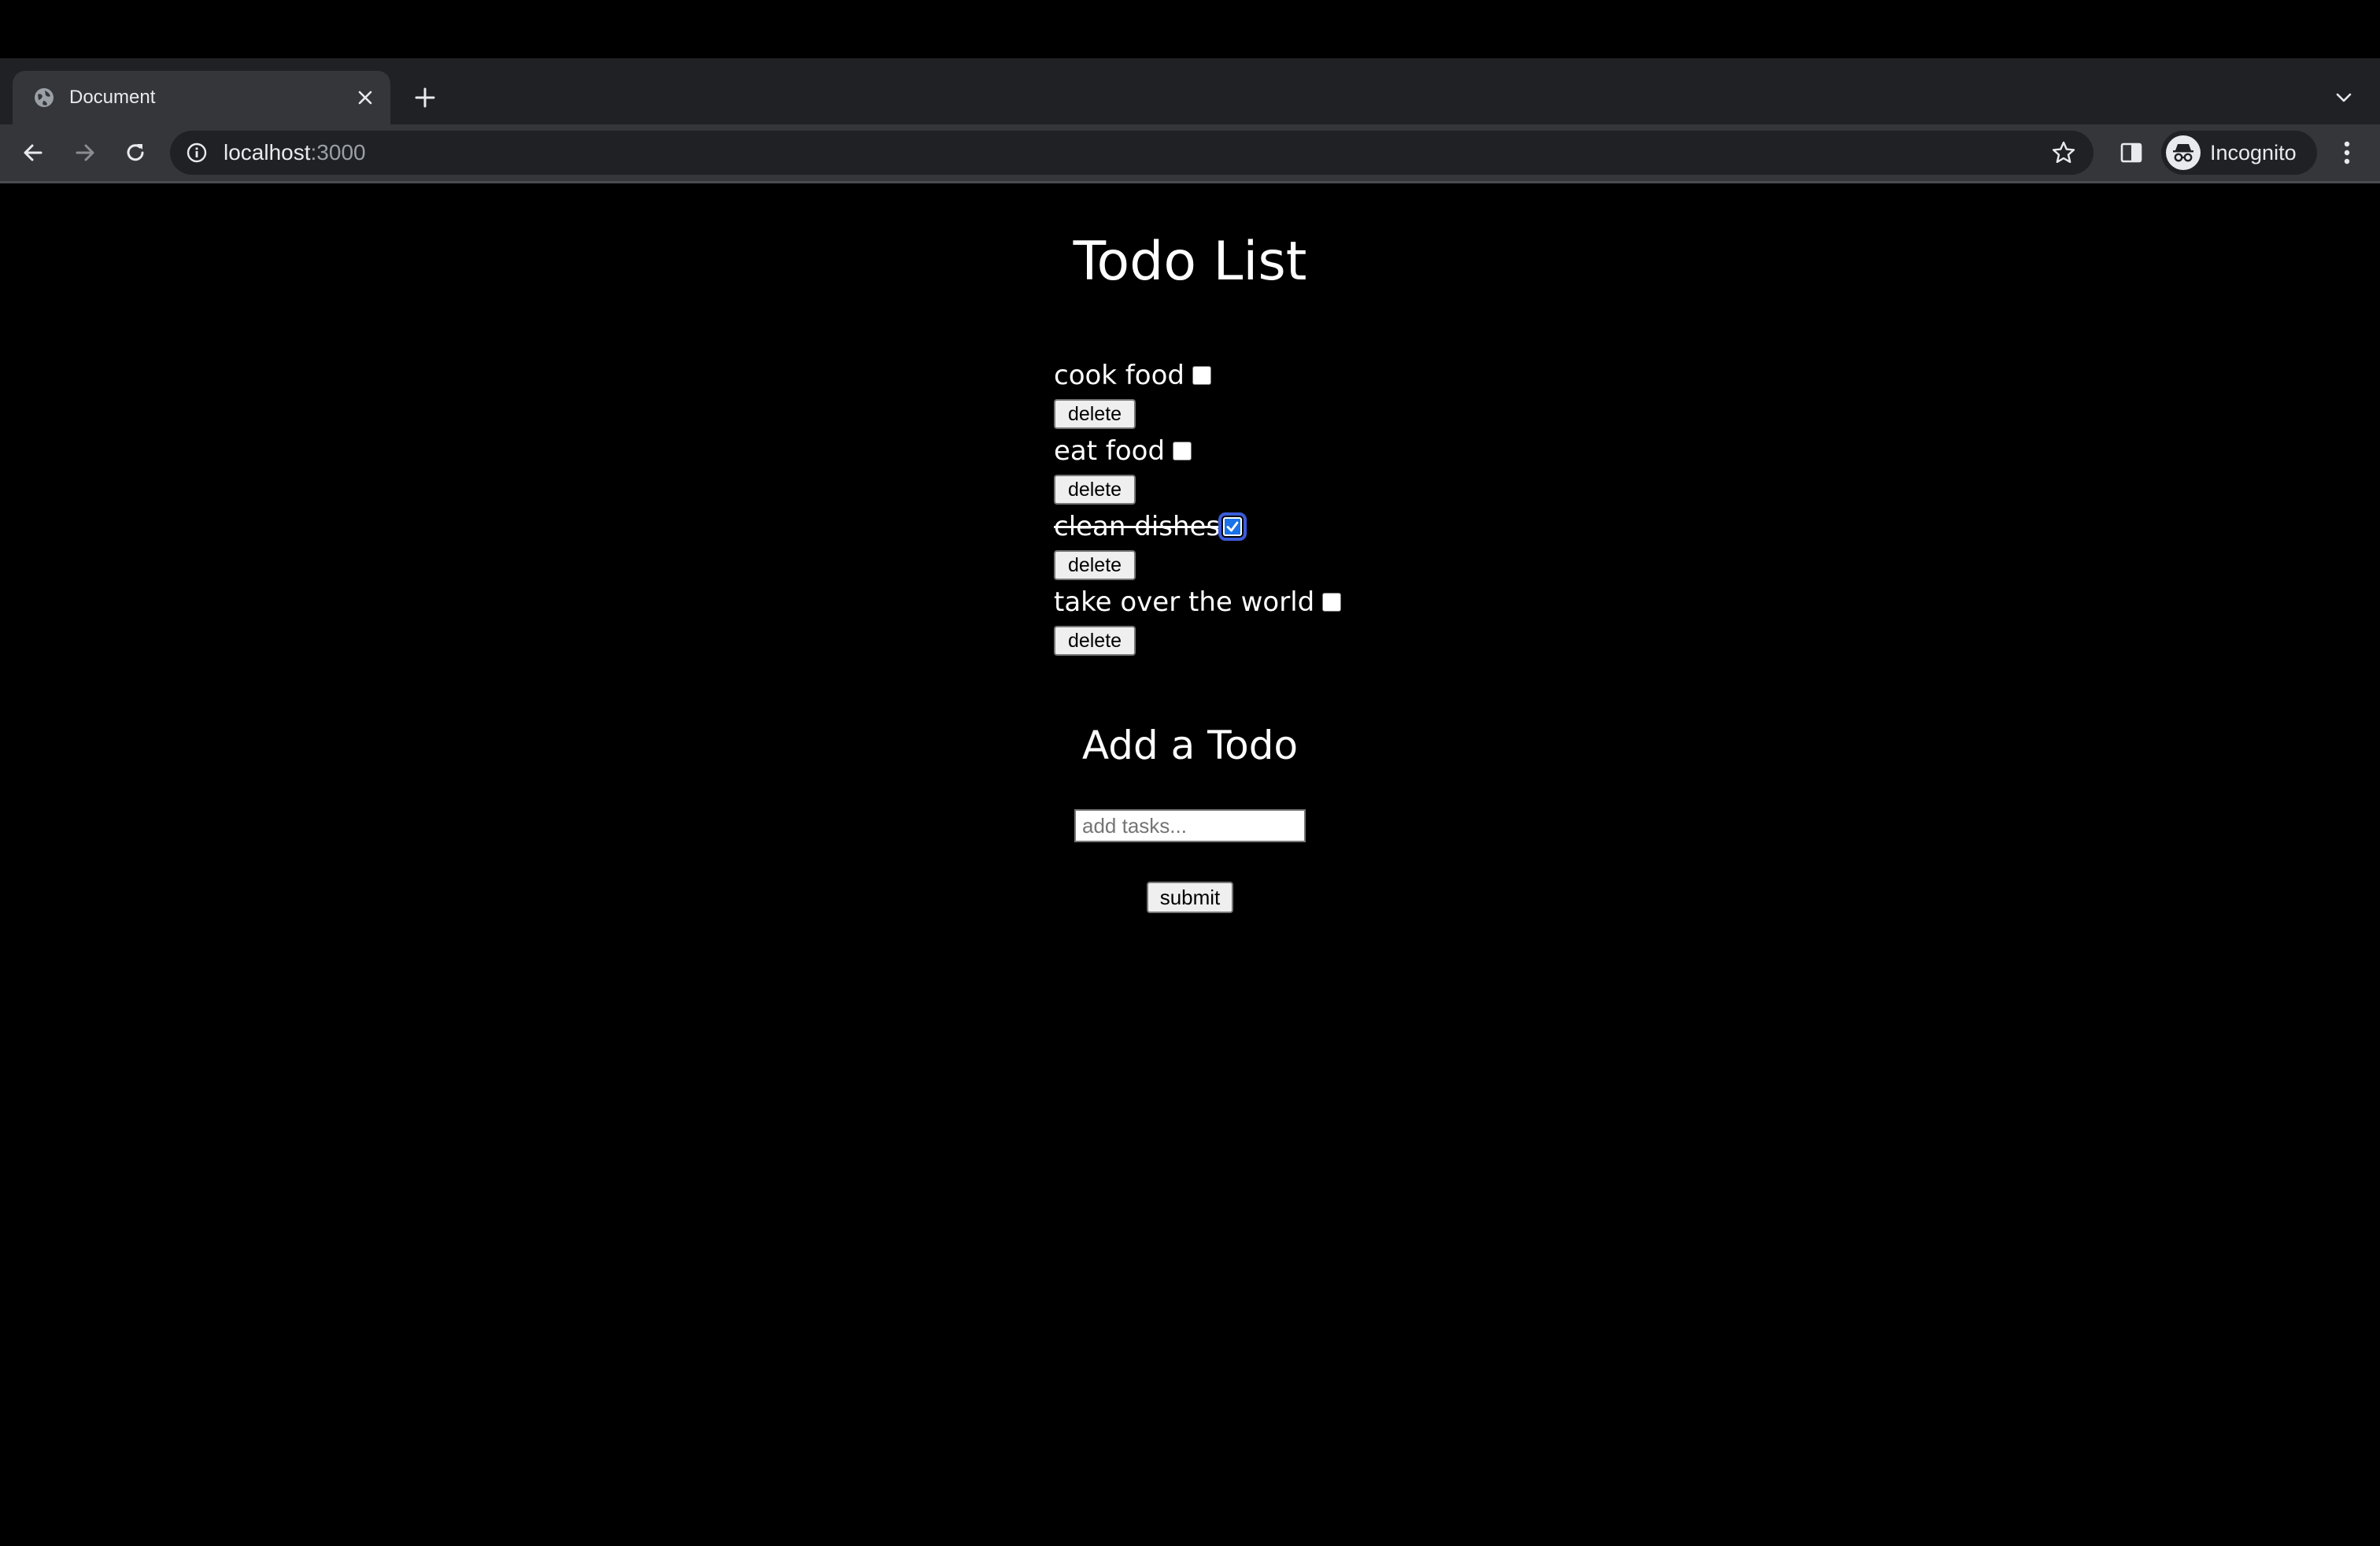 The width and height of the screenshot is (2380, 1546). Describe the element at coordinates (2344, 97) in the screenshot. I see `chevron-down-icon` at that location.